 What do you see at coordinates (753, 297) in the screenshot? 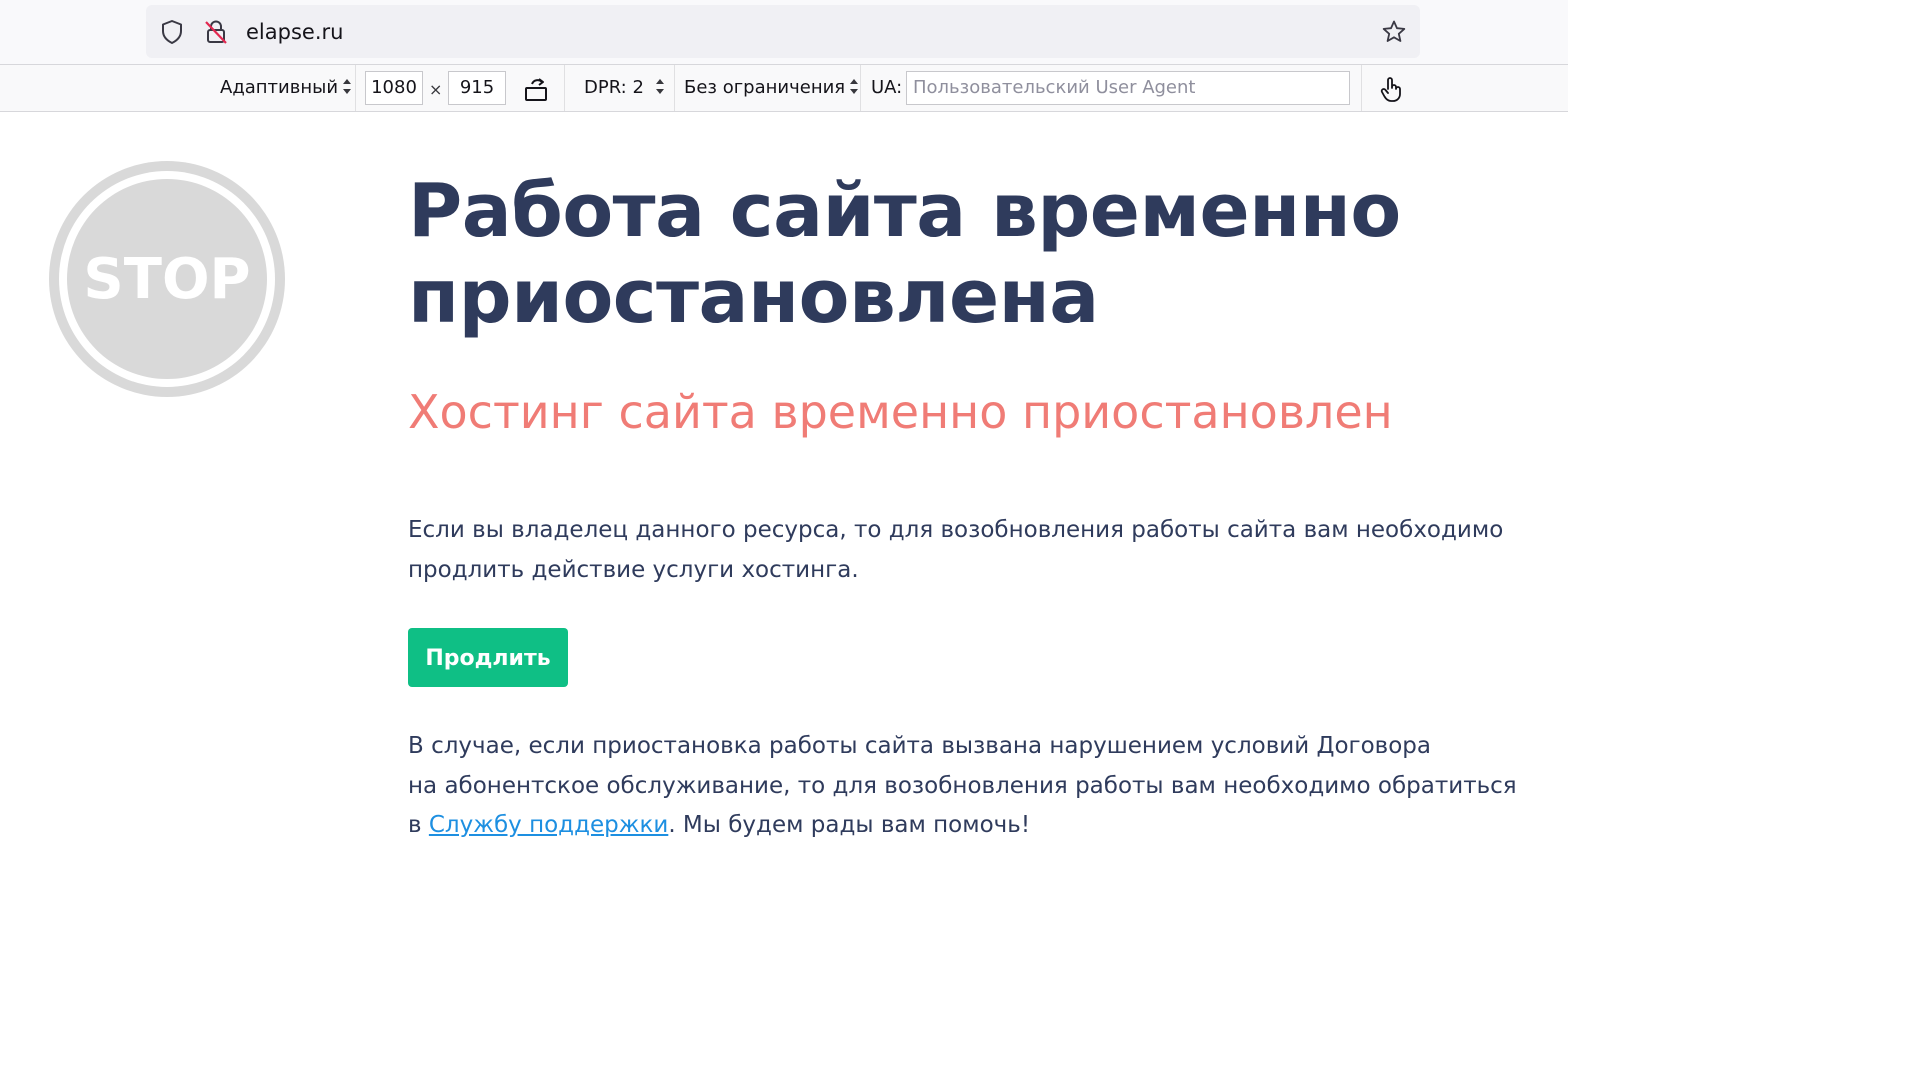
I see `page-title-line2: приостановлена` at bounding box center [753, 297].